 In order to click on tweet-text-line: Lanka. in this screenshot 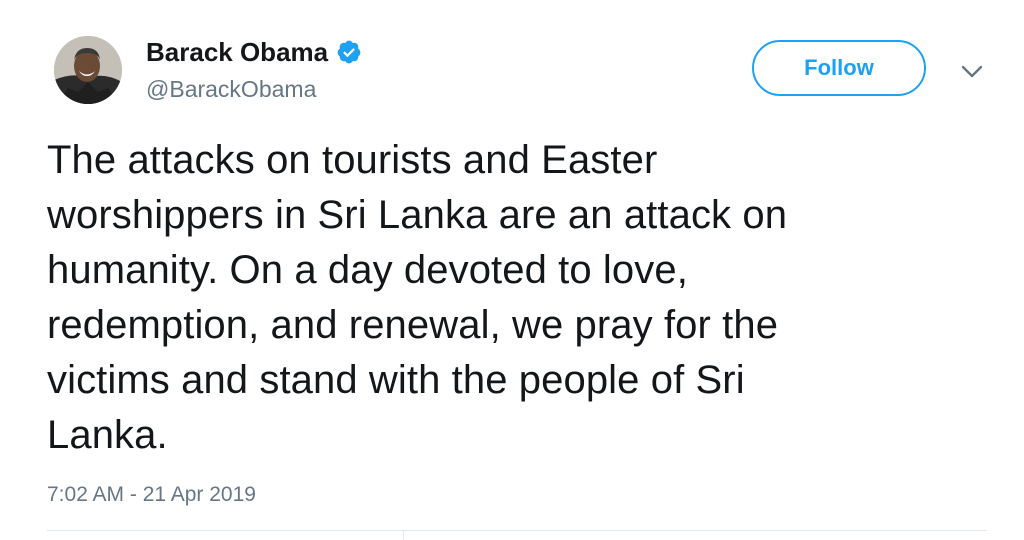, I will do `click(107, 435)`.